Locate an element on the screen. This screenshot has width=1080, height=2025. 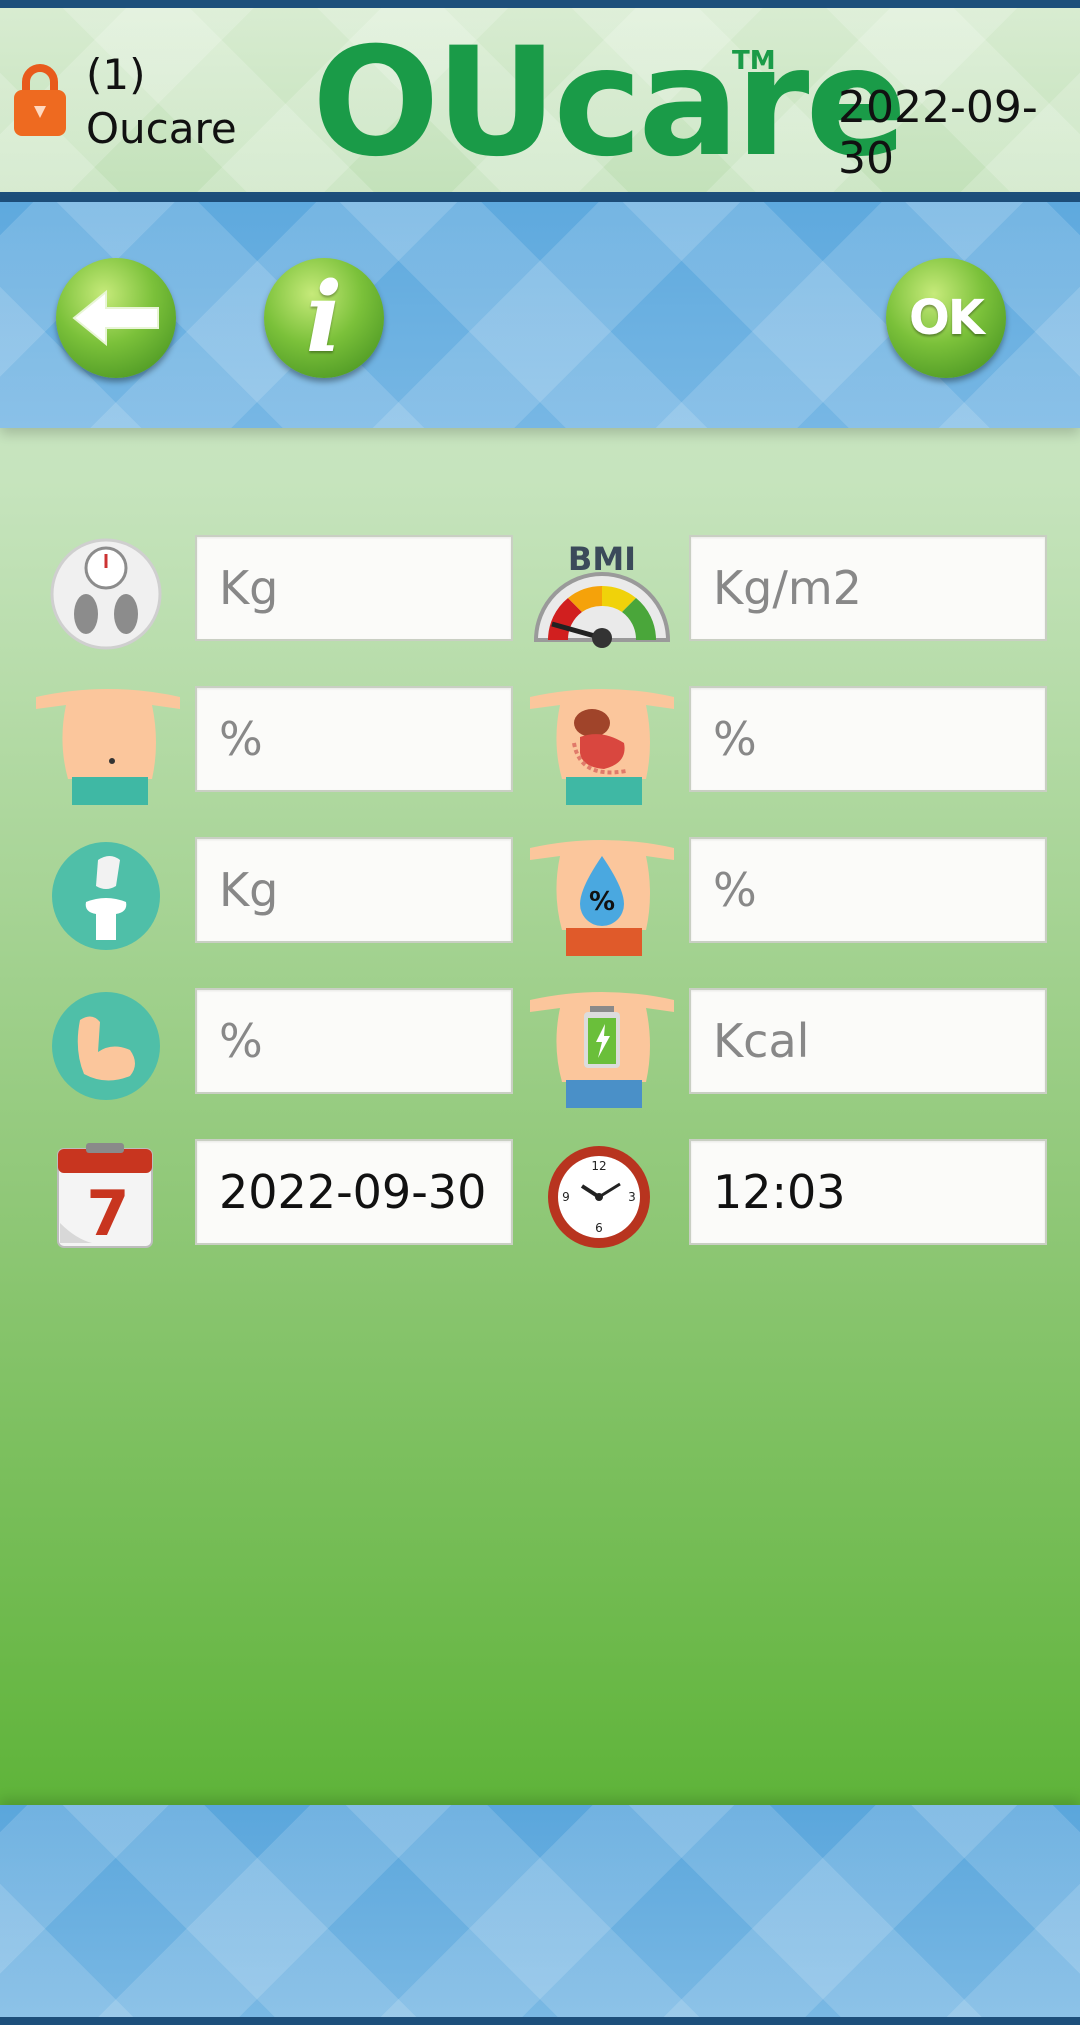
calendar-day-label: 7 is located at coordinates (107, 1213).